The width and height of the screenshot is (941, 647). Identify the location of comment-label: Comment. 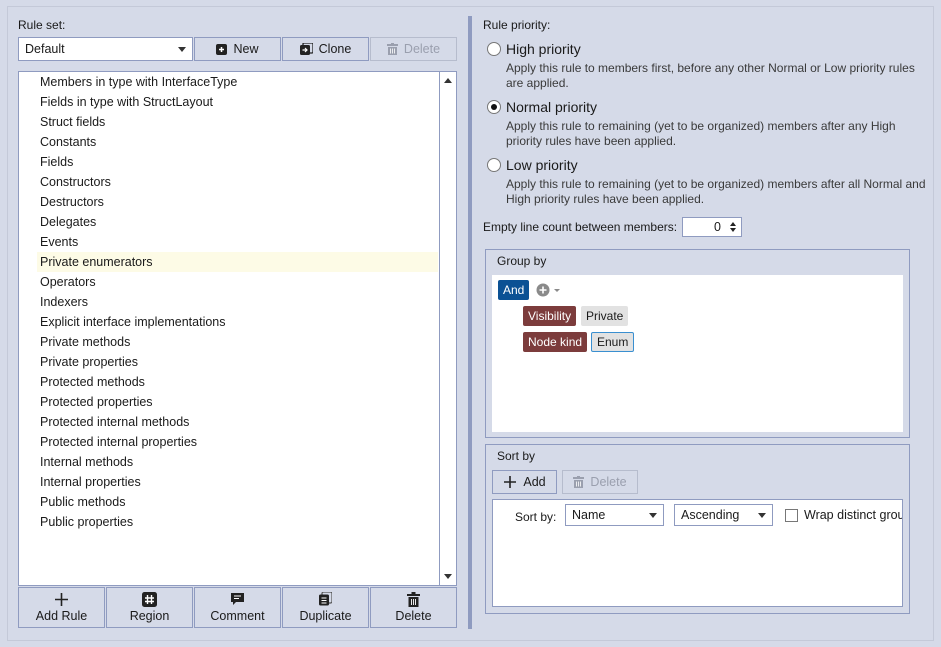
(237, 616).